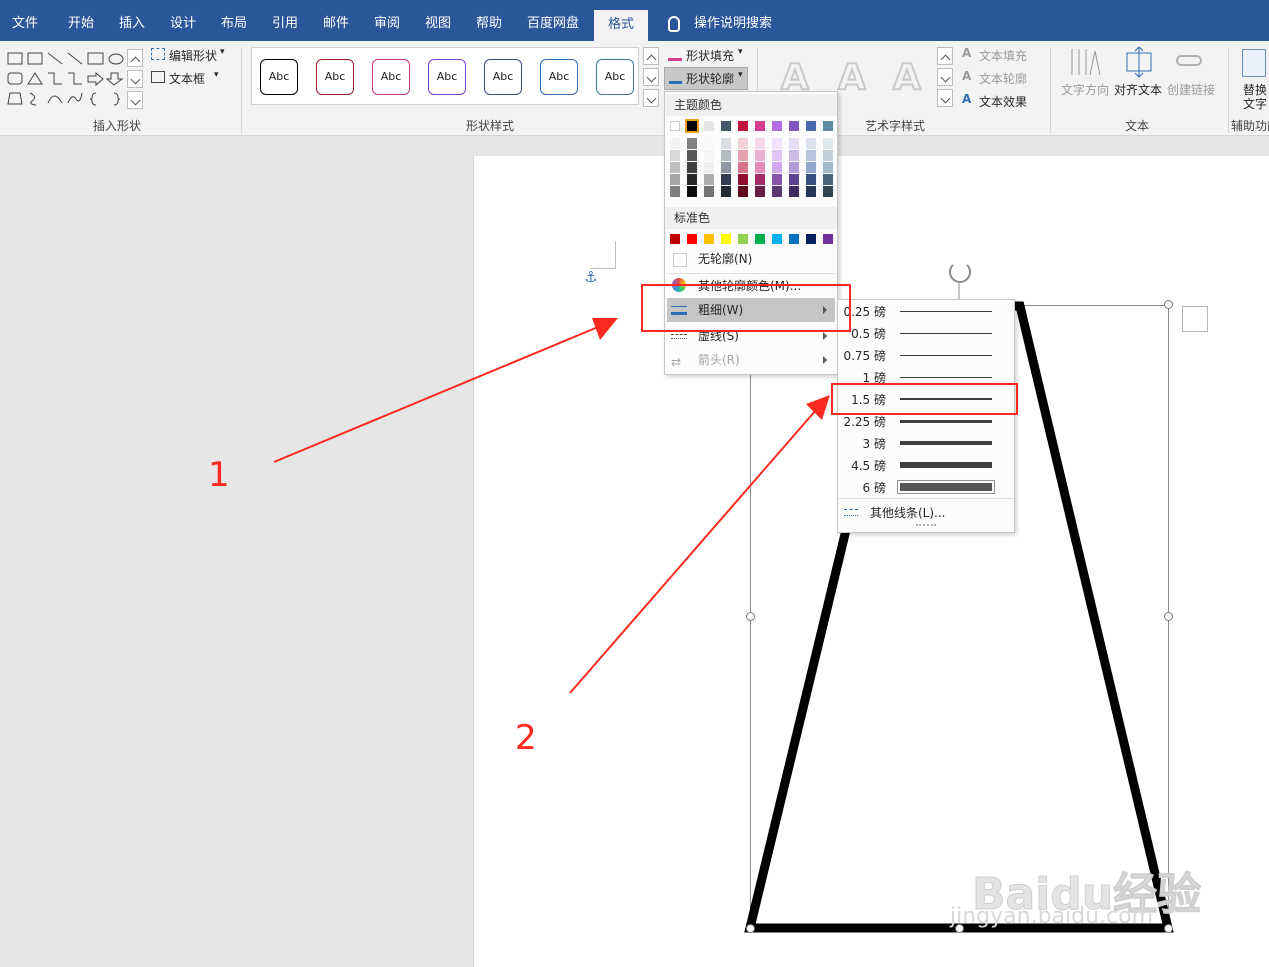 This screenshot has height=967, width=1269. Describe the element at coordinates (1052, 916) in the screenshot. I see `baidu-watermark-url: jingyan.baidu.com` at that location.